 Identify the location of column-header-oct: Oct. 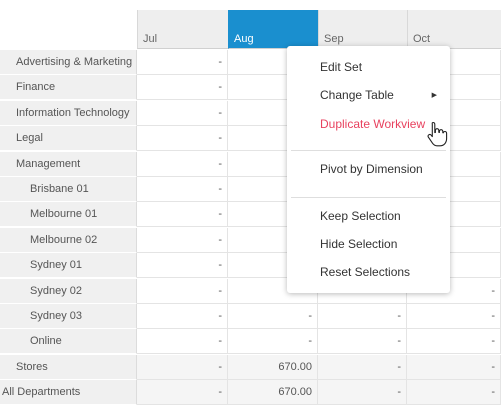
(454, 29).